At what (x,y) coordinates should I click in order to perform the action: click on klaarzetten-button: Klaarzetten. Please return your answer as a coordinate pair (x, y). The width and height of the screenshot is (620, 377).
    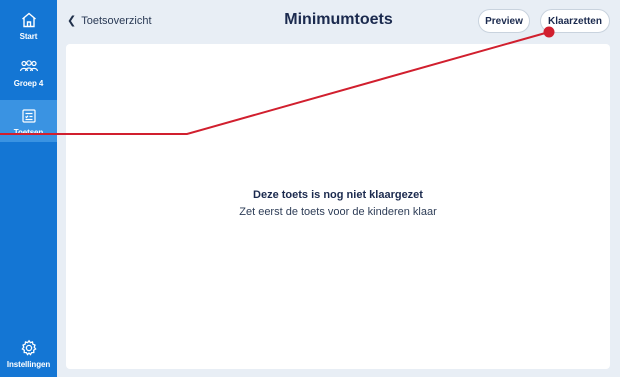
    Looking at the image, I should click on (575, 21).